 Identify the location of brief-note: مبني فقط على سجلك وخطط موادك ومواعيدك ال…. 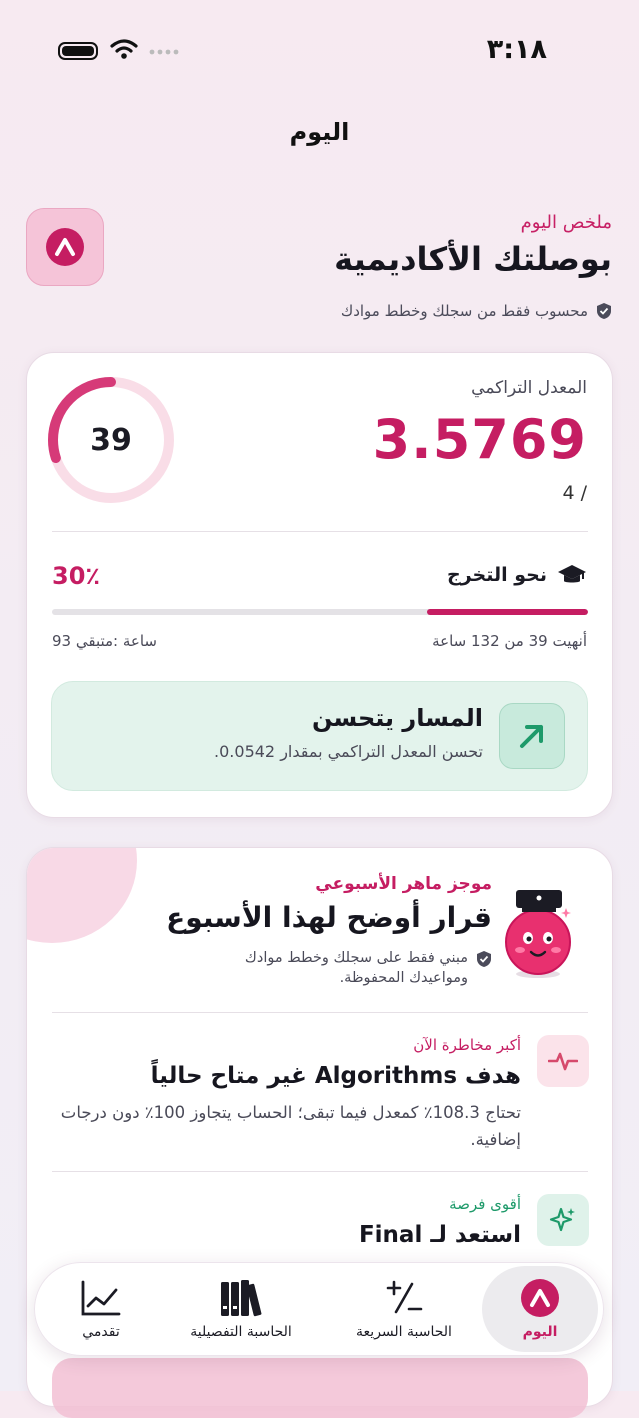
(347, 968).